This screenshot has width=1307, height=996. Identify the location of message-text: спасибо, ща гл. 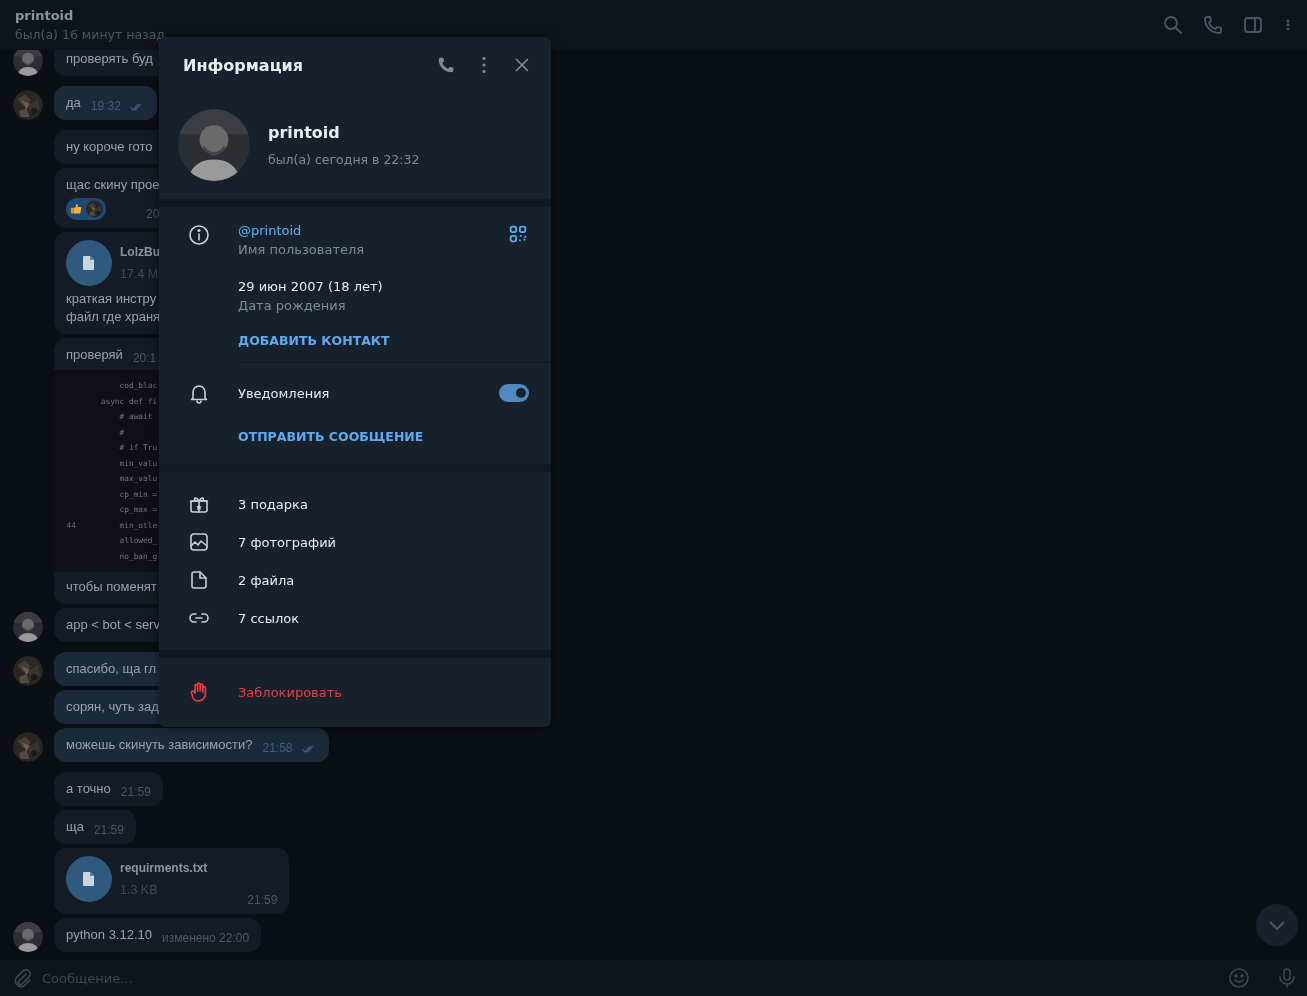
(111, 669).